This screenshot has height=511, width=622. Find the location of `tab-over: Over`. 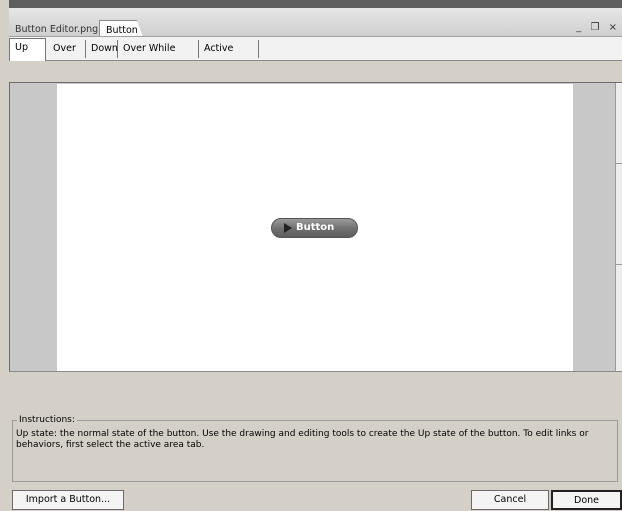

tab-over: Over is located at coordinates (67, 49).